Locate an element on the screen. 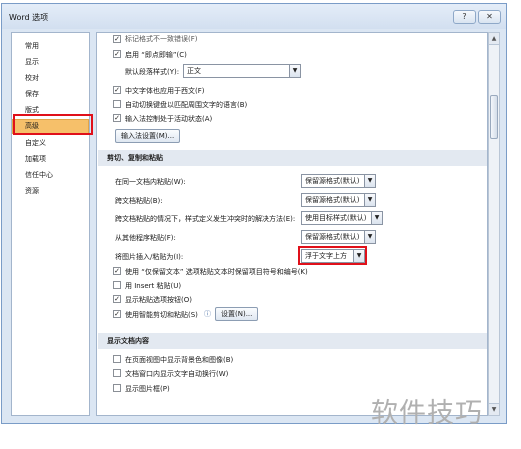  nav-item-proofing: 校对 is located at coordinates (50, 78).